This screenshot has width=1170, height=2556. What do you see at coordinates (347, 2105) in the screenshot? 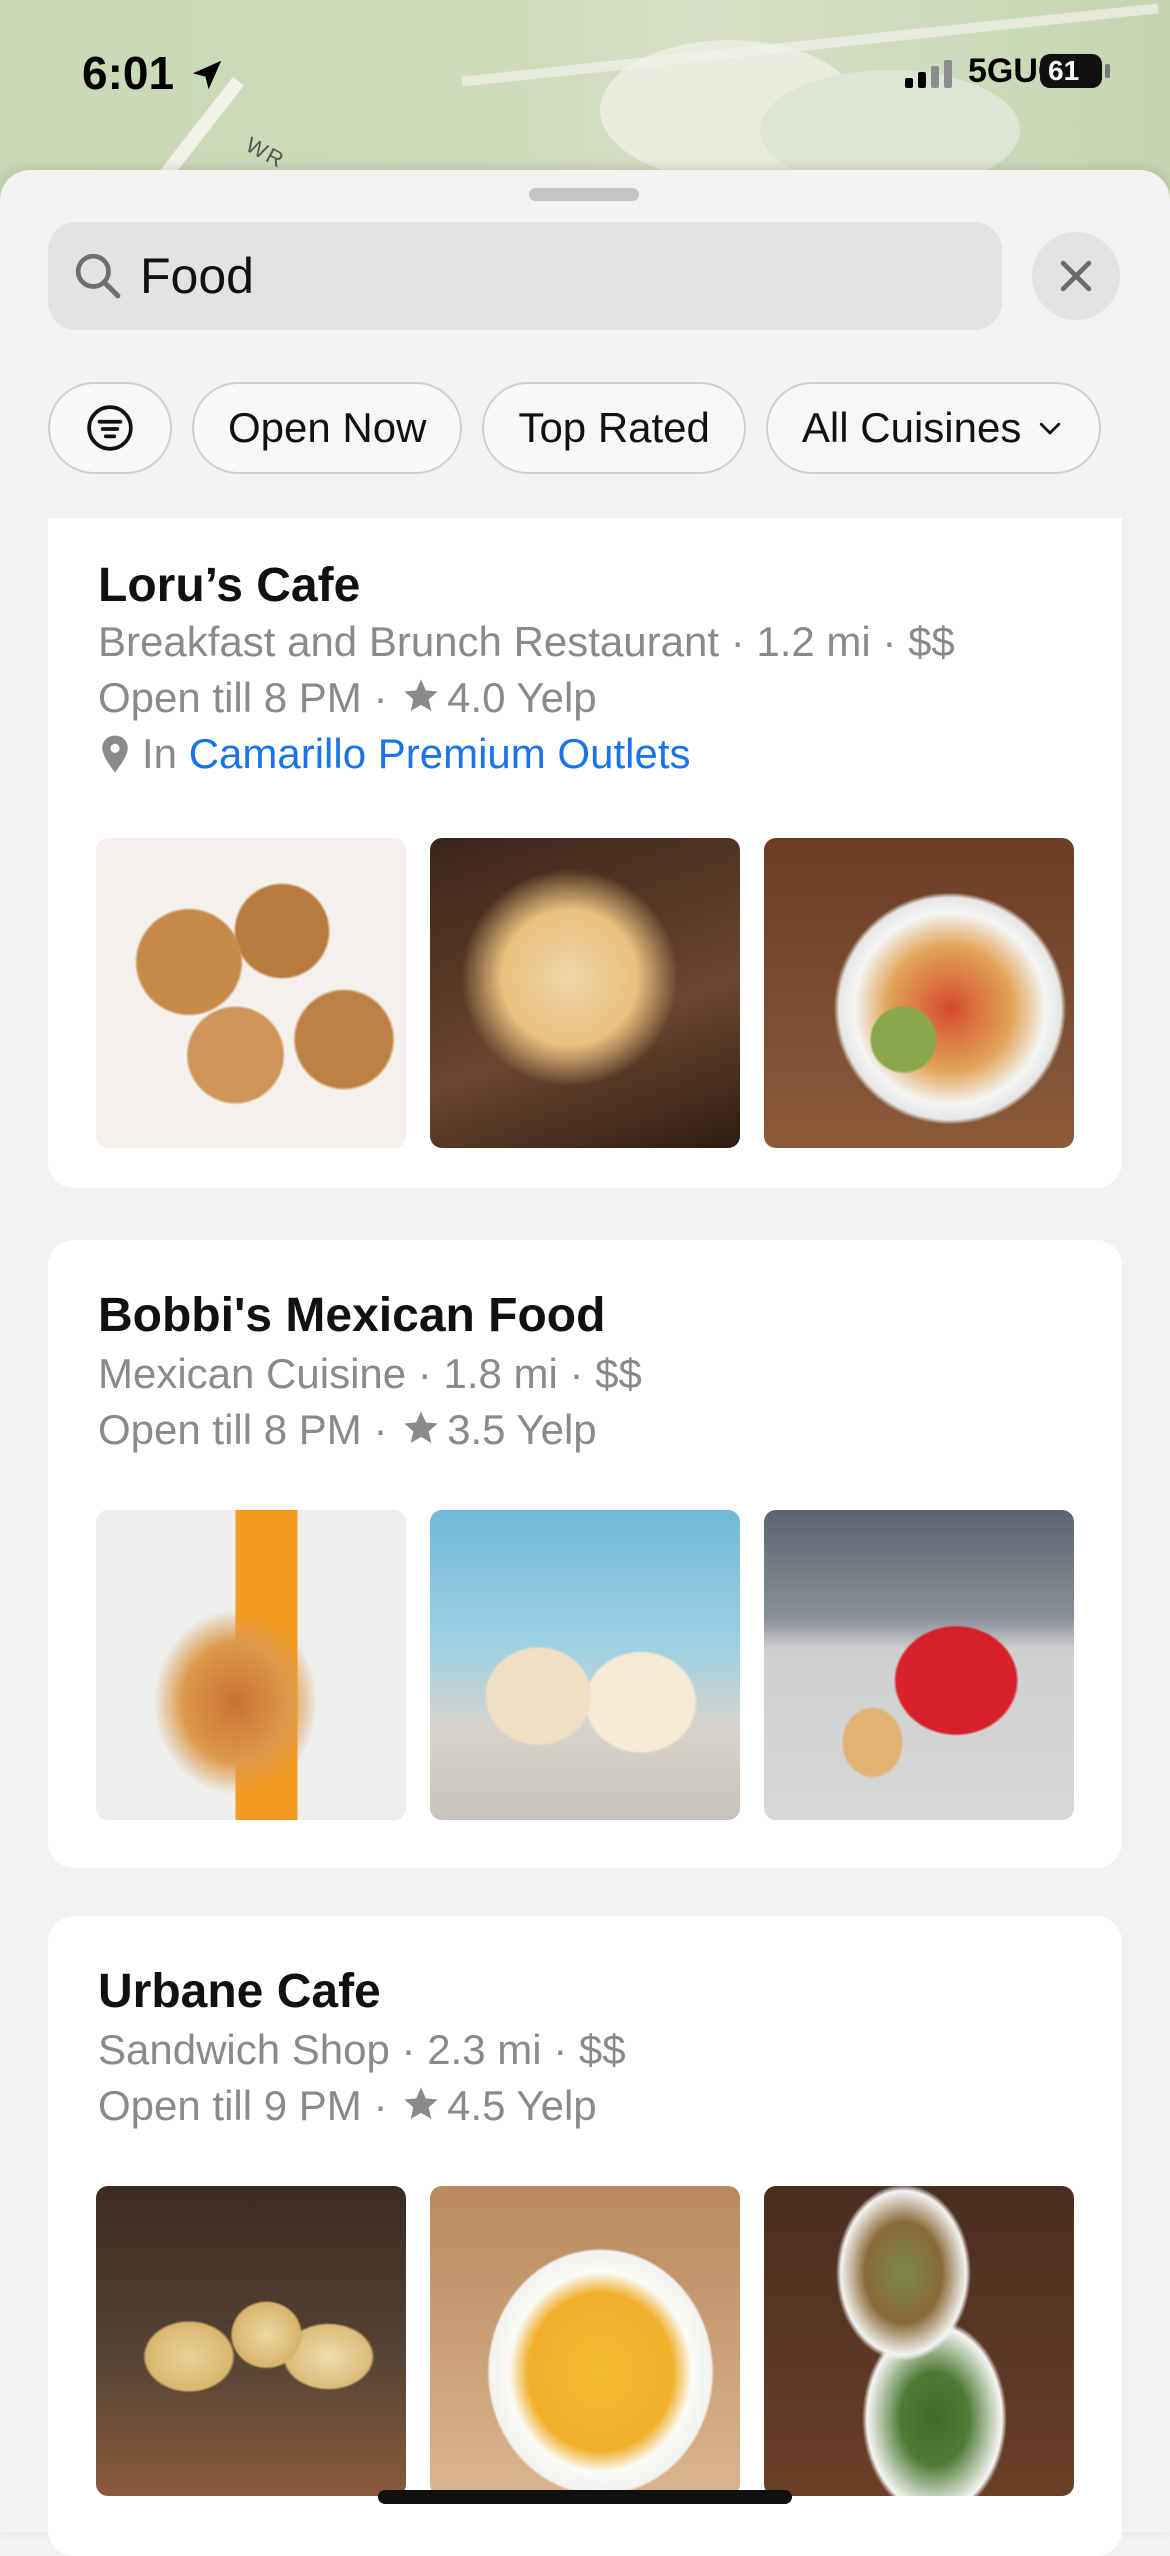
I see `place-hours-rating: Open till 9 PM · 4.5 Yelp` at bounding box center [347, 2105].